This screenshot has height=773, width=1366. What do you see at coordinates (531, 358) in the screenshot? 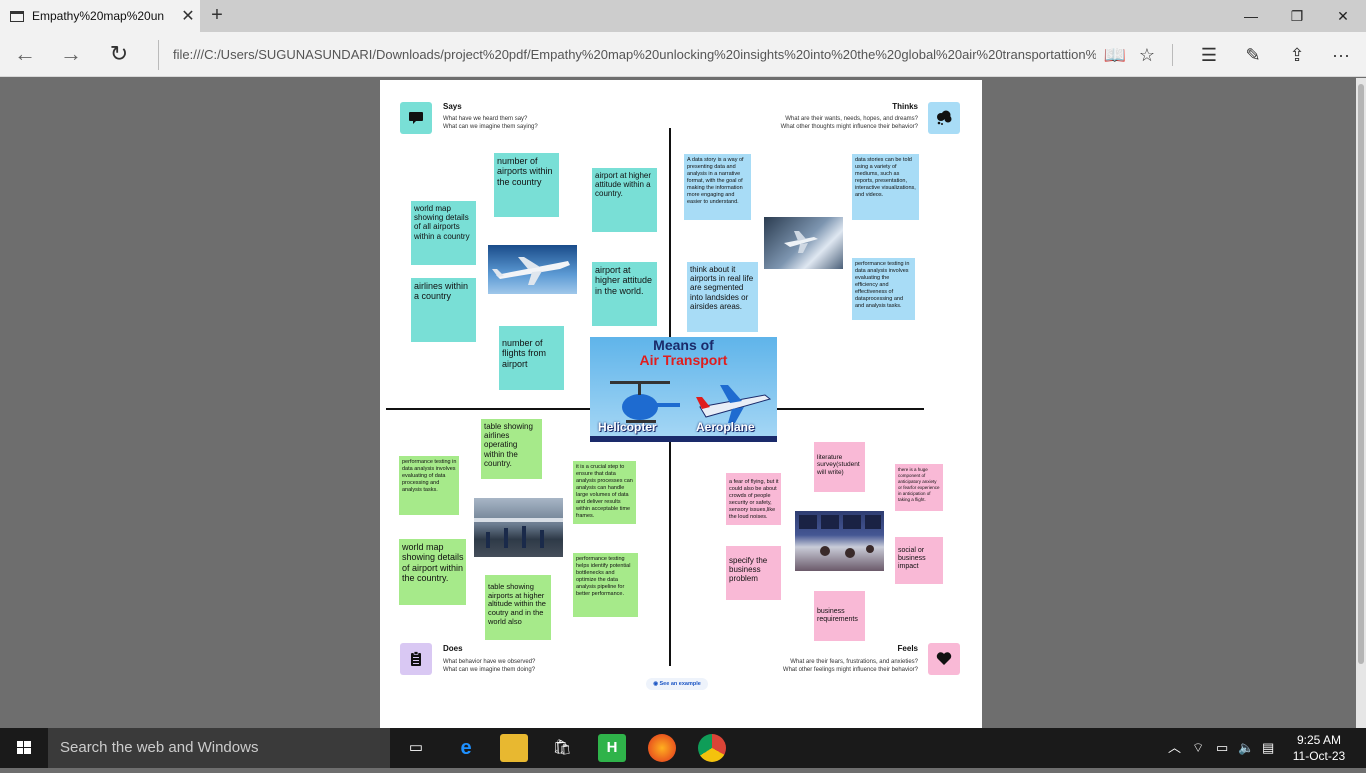
I see `says-note: number of flights from airport` at bounding box center [531, 358].